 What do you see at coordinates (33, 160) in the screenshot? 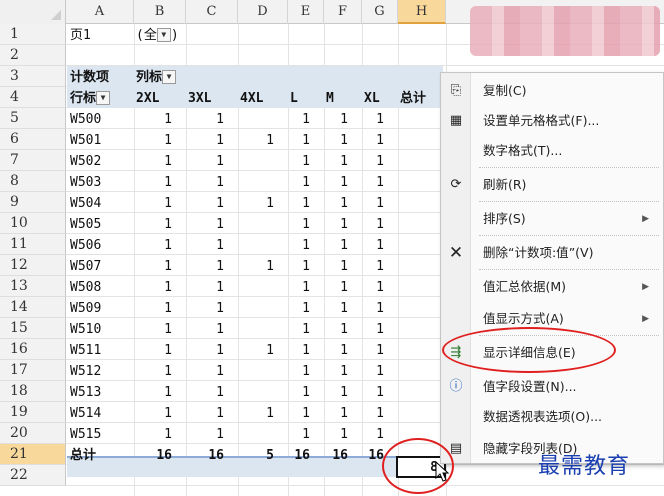
I see `row-header-7: 7` at bounding box center [33, 160].